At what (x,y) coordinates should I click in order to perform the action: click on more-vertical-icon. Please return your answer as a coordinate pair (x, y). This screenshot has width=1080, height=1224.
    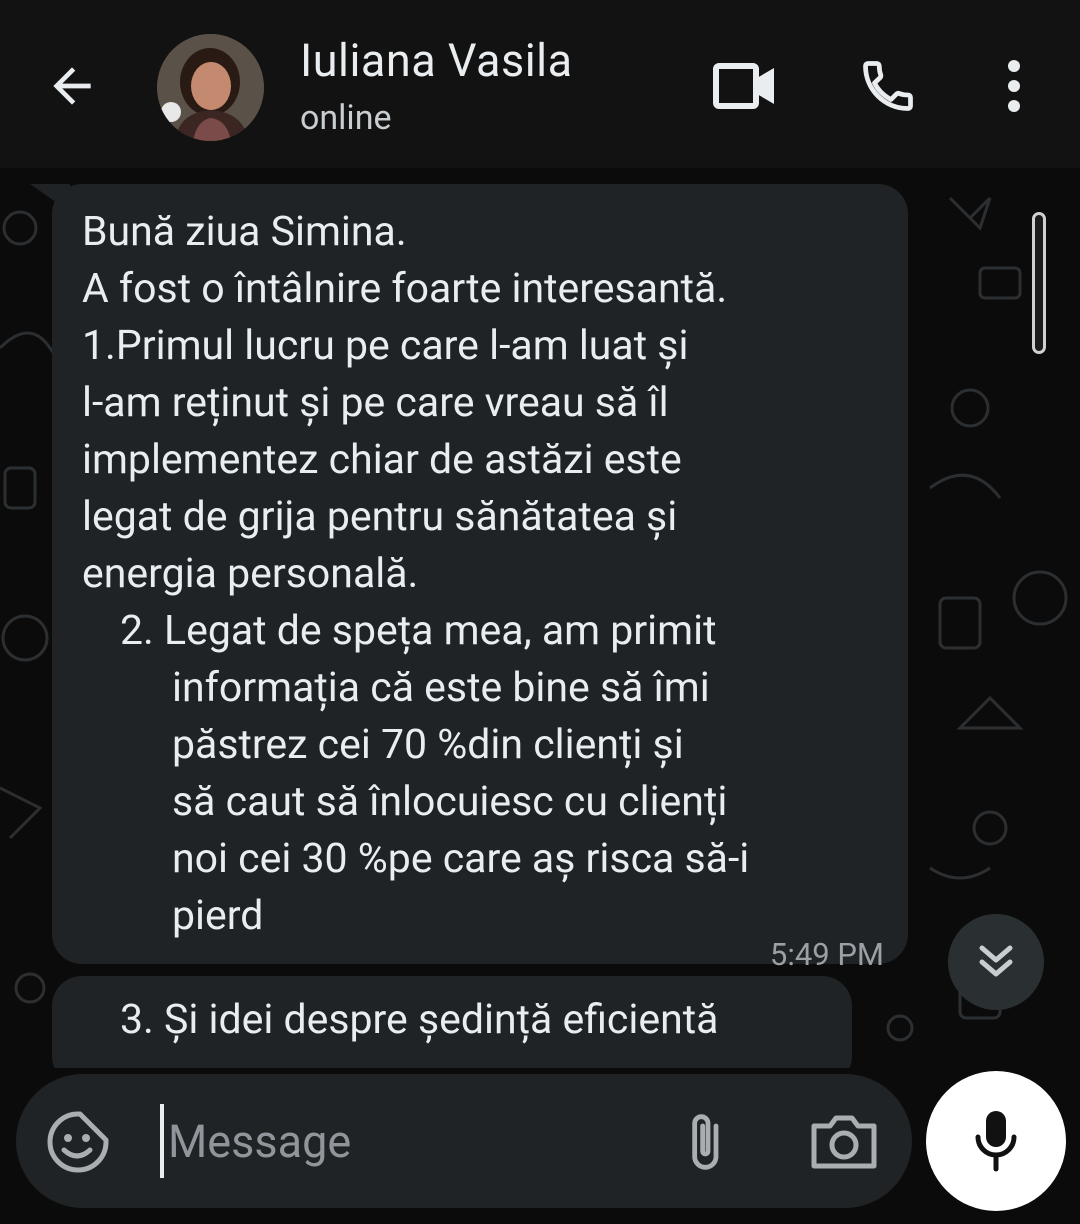
    Looking at the image, I should click on (1014, 86).